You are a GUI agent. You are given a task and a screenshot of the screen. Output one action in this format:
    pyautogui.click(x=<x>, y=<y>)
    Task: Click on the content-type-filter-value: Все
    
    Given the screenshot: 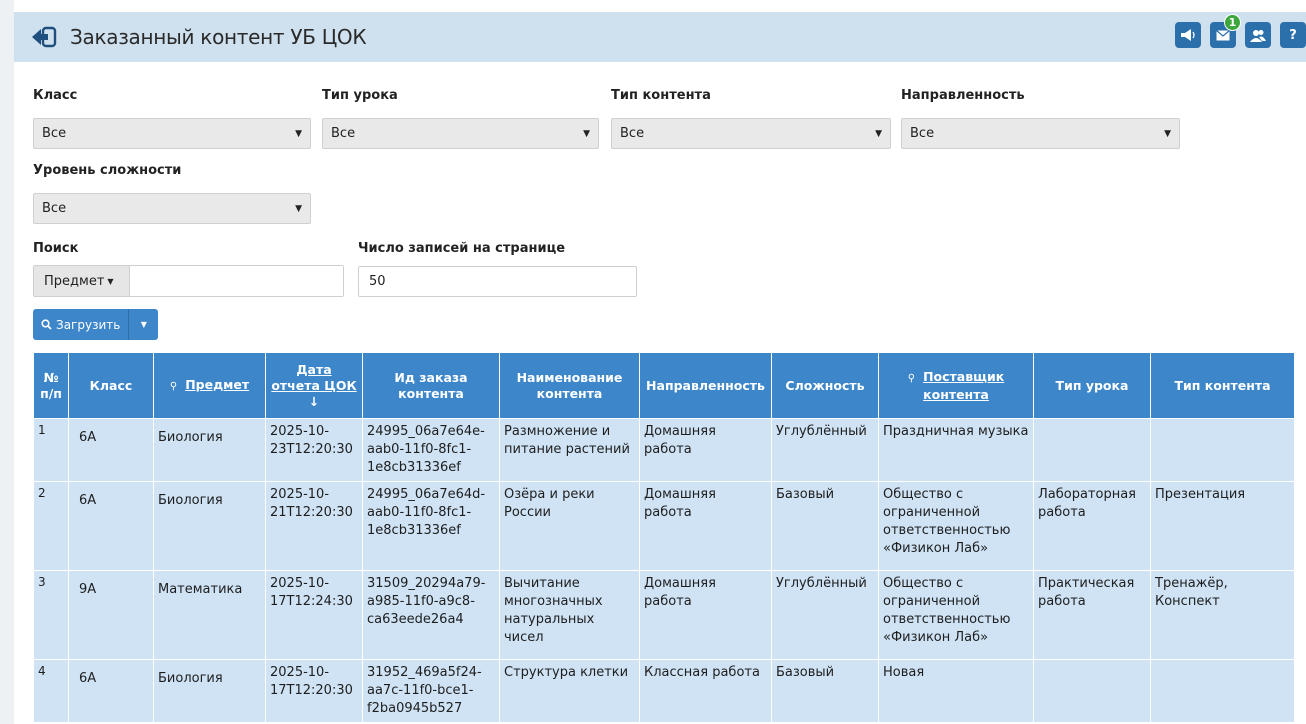 What is the action you would take?
    pyautogui.click(x=632, y=133)
    